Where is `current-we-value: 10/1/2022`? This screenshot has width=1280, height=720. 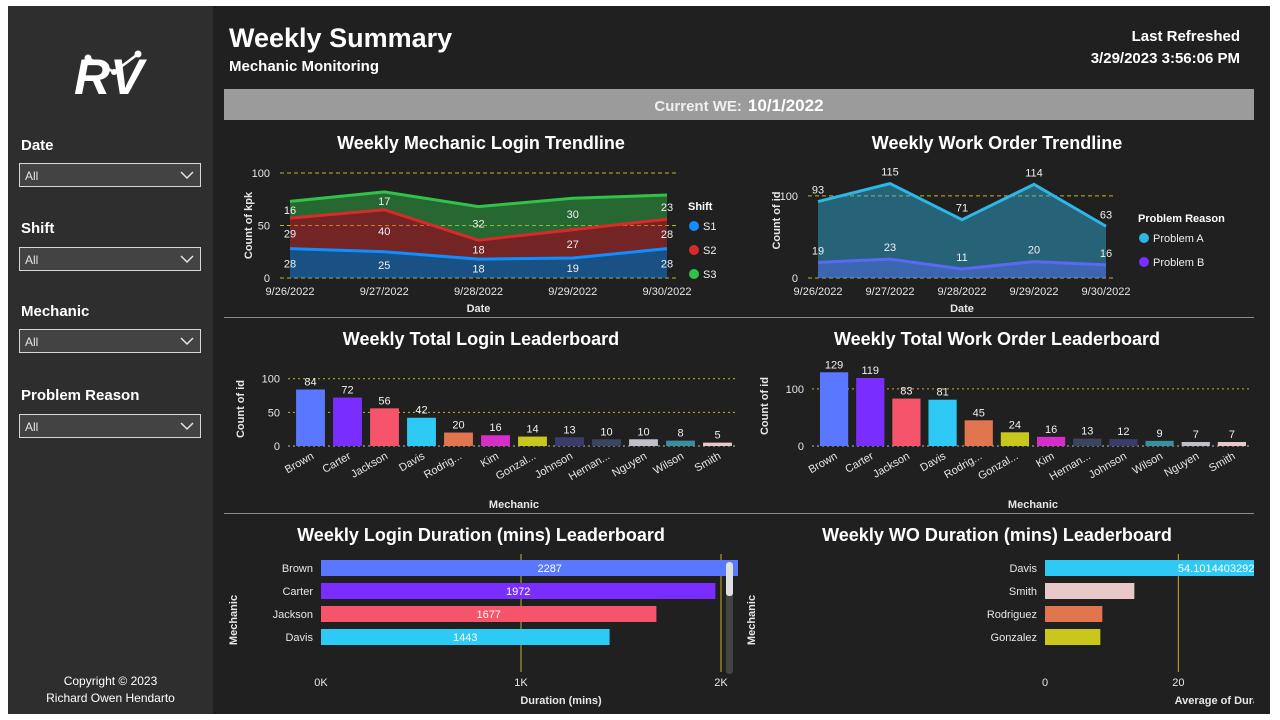 current-we-value: 10/1/2022 is located at coordinates (785, 105).